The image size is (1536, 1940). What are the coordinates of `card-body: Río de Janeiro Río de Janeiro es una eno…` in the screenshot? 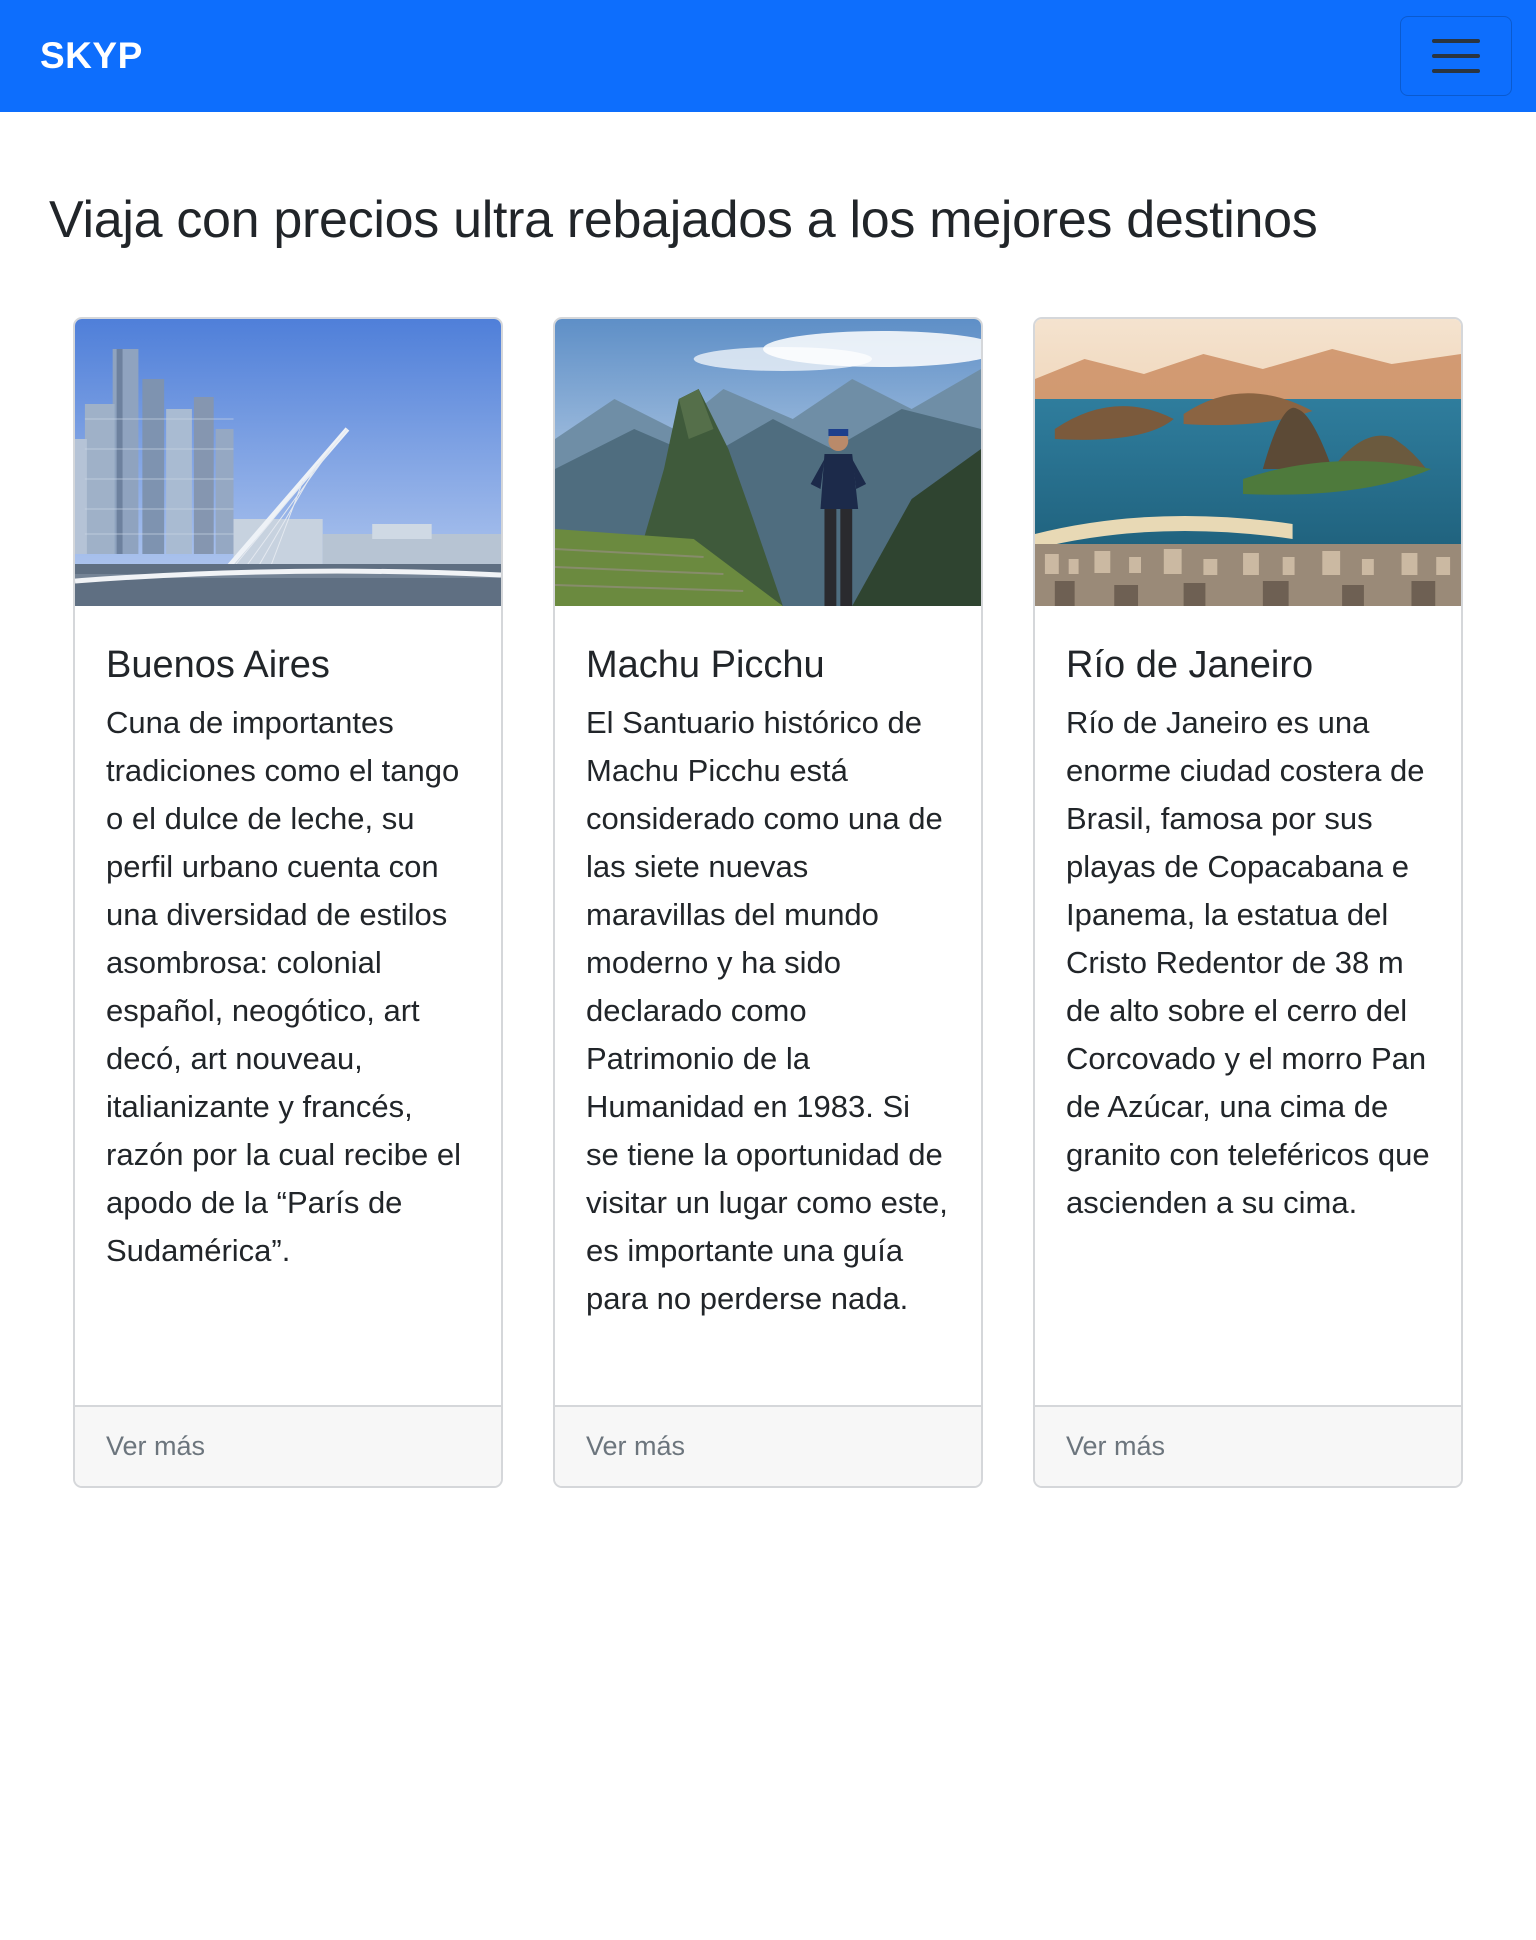 It's located at (1248, 1005).